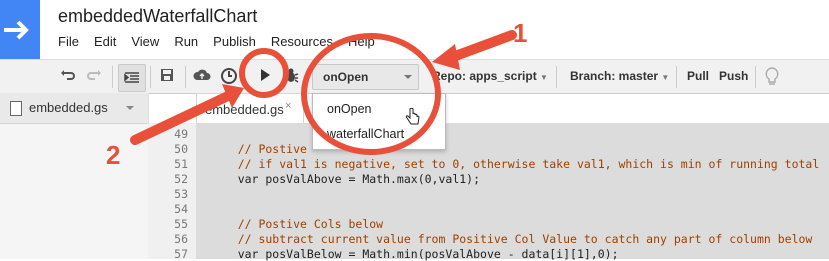  I want to click on debug-icon, so click(291, 77).